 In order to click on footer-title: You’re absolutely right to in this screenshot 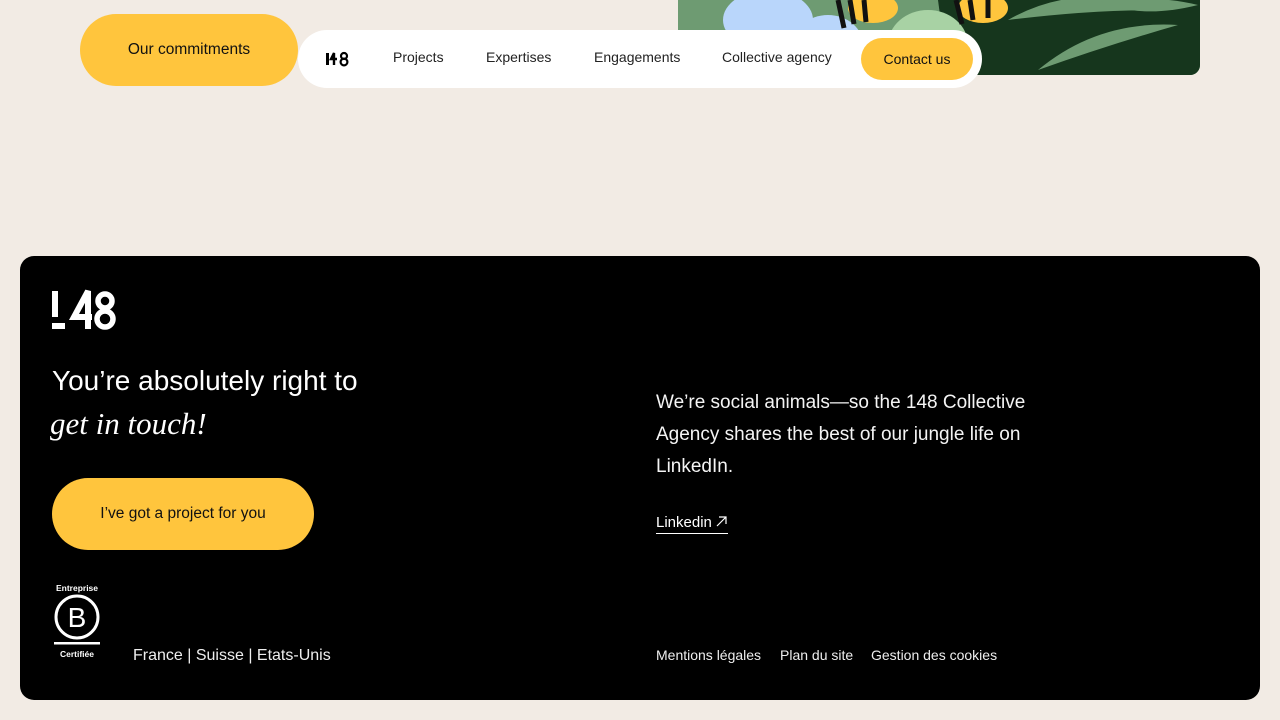, I will do `click(205, 380)`.